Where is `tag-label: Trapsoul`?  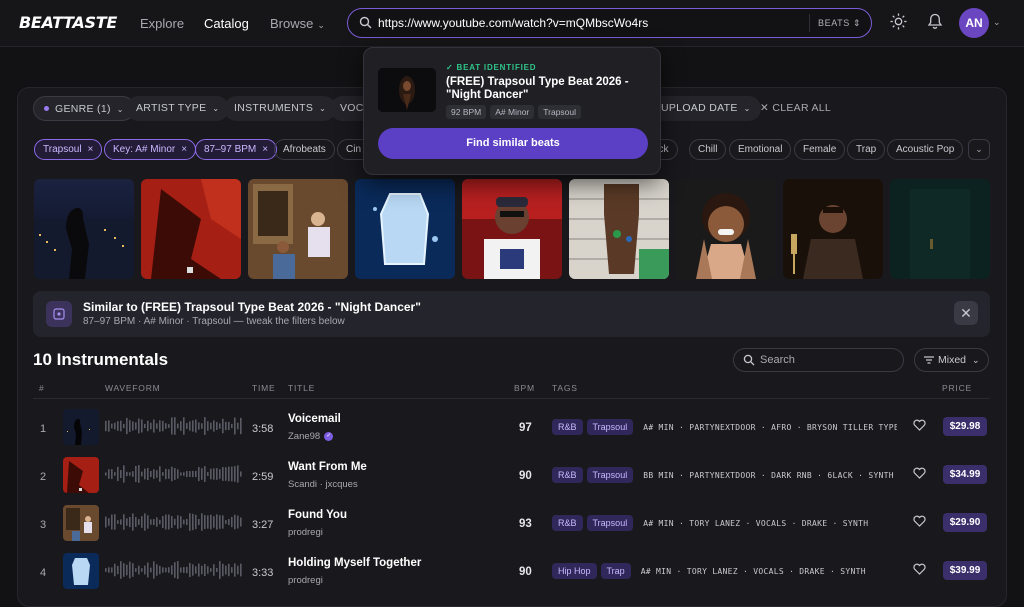
tag-label: Trapsoul is located at coordinates (62, 149).